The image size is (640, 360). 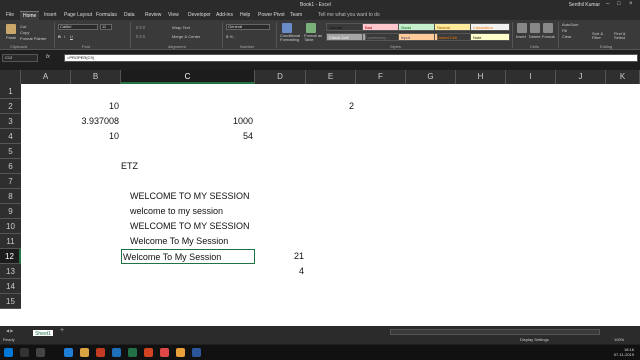 I want to click on style-check-cell: Check Cell, so click(x=346, y=37).